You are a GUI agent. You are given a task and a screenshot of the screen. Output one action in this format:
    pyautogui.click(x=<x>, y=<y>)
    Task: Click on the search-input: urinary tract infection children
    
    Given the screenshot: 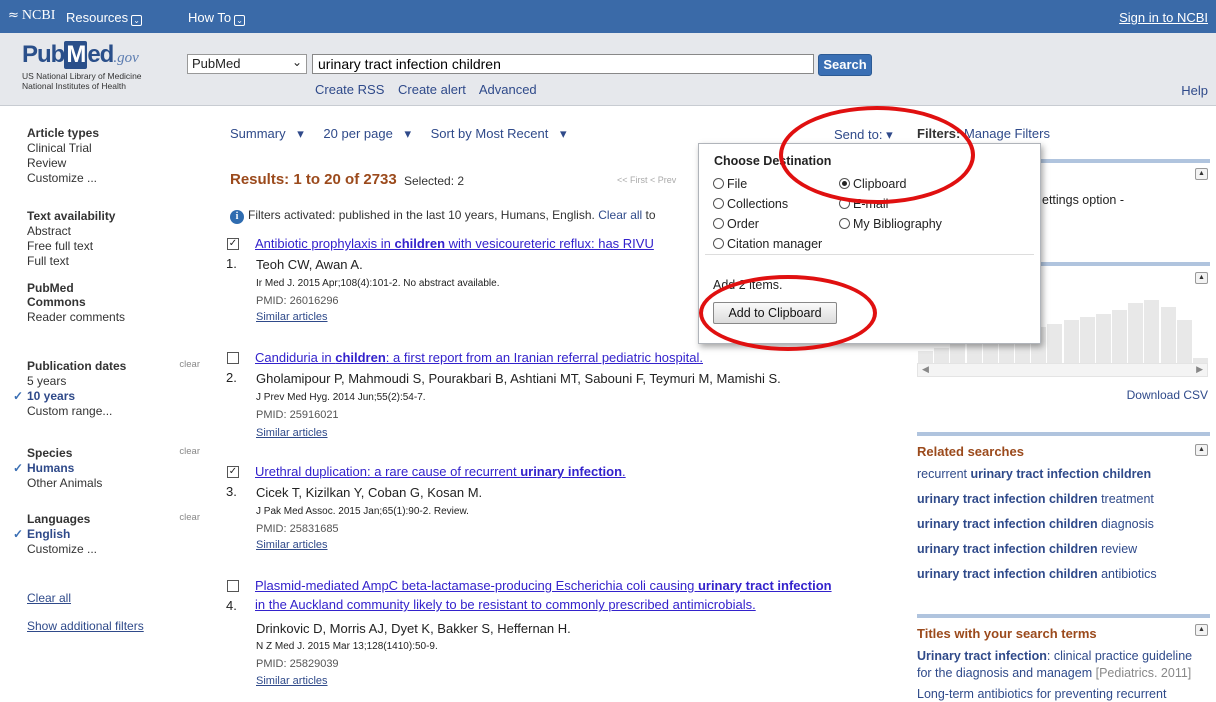 What is the action you would take?
    pyautogui.click(x=563, y=64)
    